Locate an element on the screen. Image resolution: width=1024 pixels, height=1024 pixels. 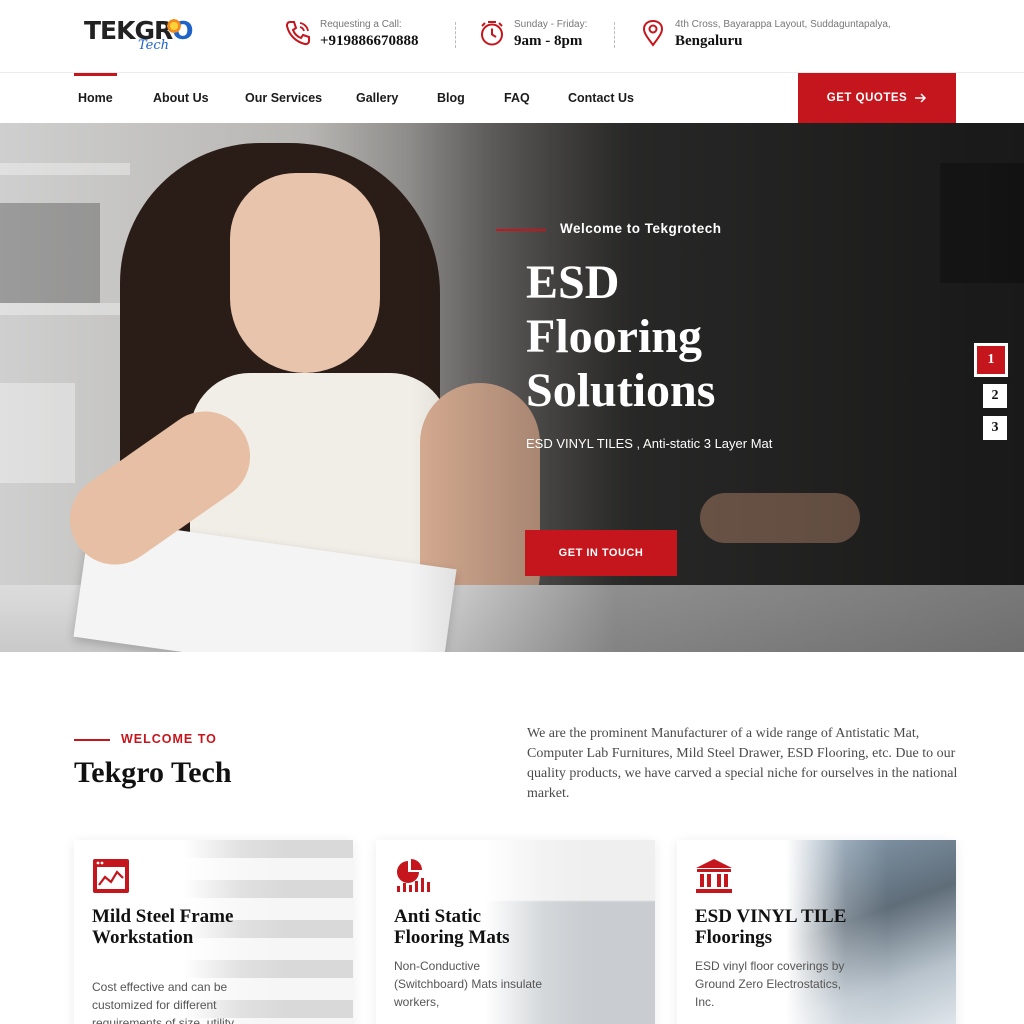
nav-contact-us: Contact Us is located at coordinates (601, 98).